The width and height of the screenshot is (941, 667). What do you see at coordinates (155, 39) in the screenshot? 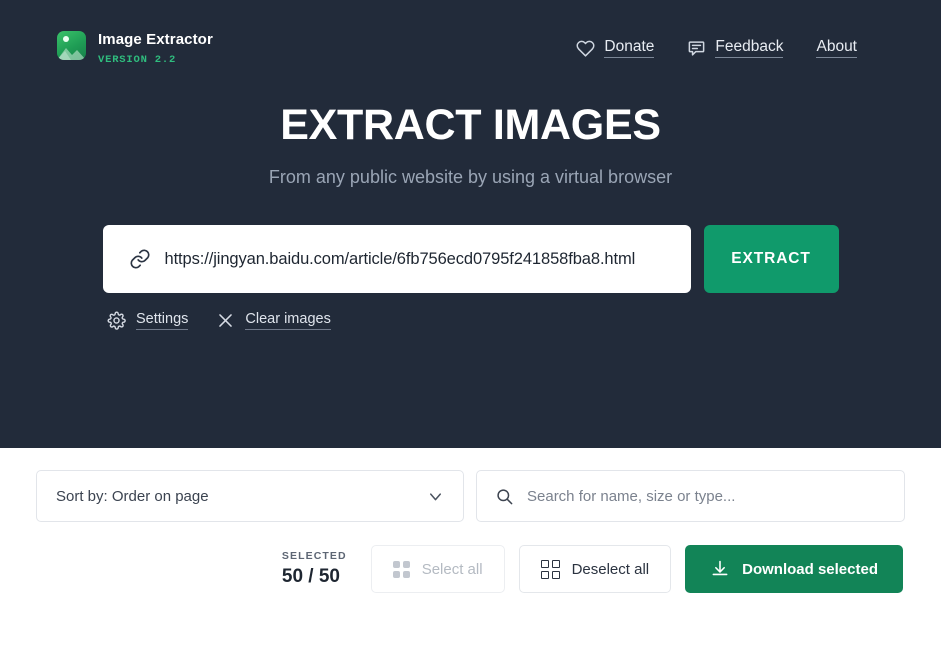
I see `brand-name: Image Extractor` at bounding box center [155, 39].